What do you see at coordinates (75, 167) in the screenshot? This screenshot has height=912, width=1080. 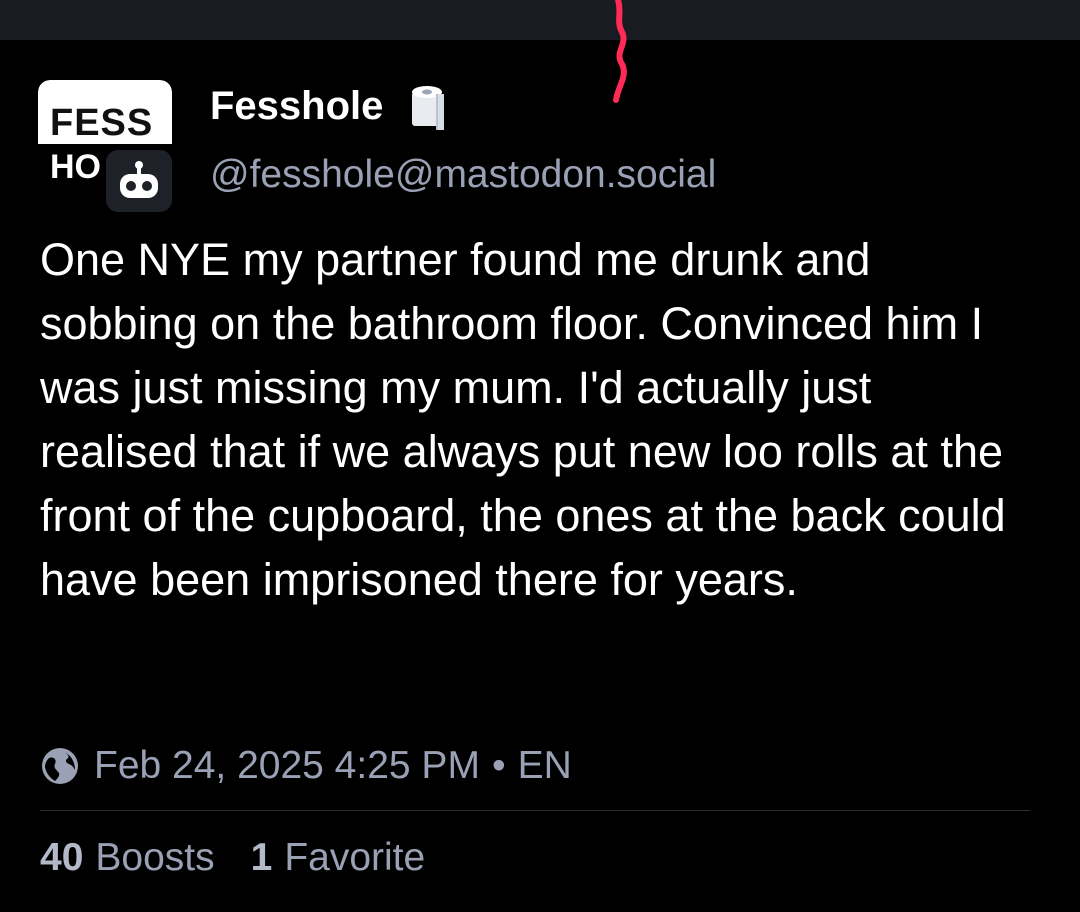 I see `avatar-logo-text-line2: HO` at bounding box center [75, 167].